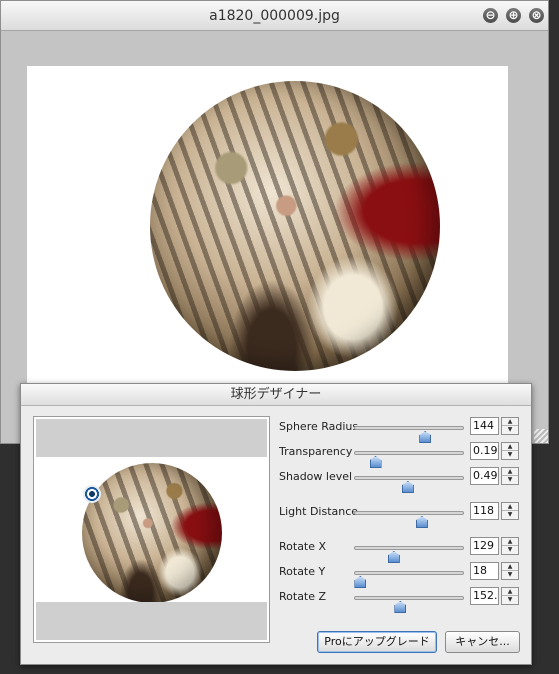  What do you see at coordinates (92, 494) in the screenshot?
I see `light-source-handle-icon` at bounding box center [92, 494].